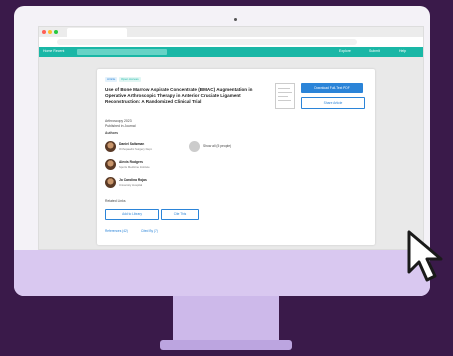 The height and width of the screenshot is (356, 453). Describe the element at coordinates (374, 51) in the screenshot. I see `nav-link-submit: Submit` at that location.